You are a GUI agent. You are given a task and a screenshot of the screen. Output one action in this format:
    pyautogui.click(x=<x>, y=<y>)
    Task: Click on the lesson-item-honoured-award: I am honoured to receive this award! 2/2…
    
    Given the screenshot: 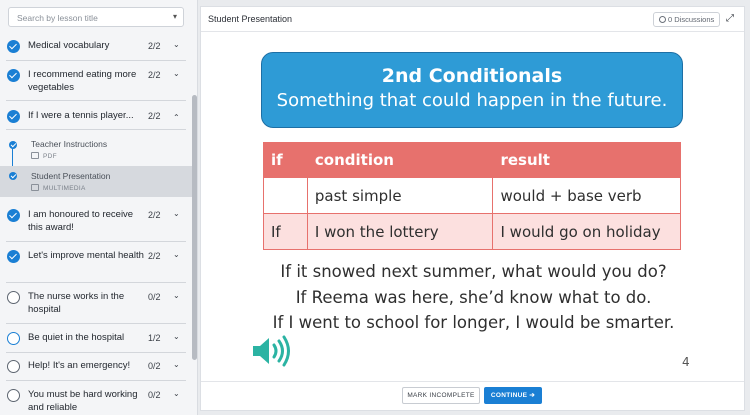 What is the action you would take?
    pyautogui.click(x=96, y=222)
    